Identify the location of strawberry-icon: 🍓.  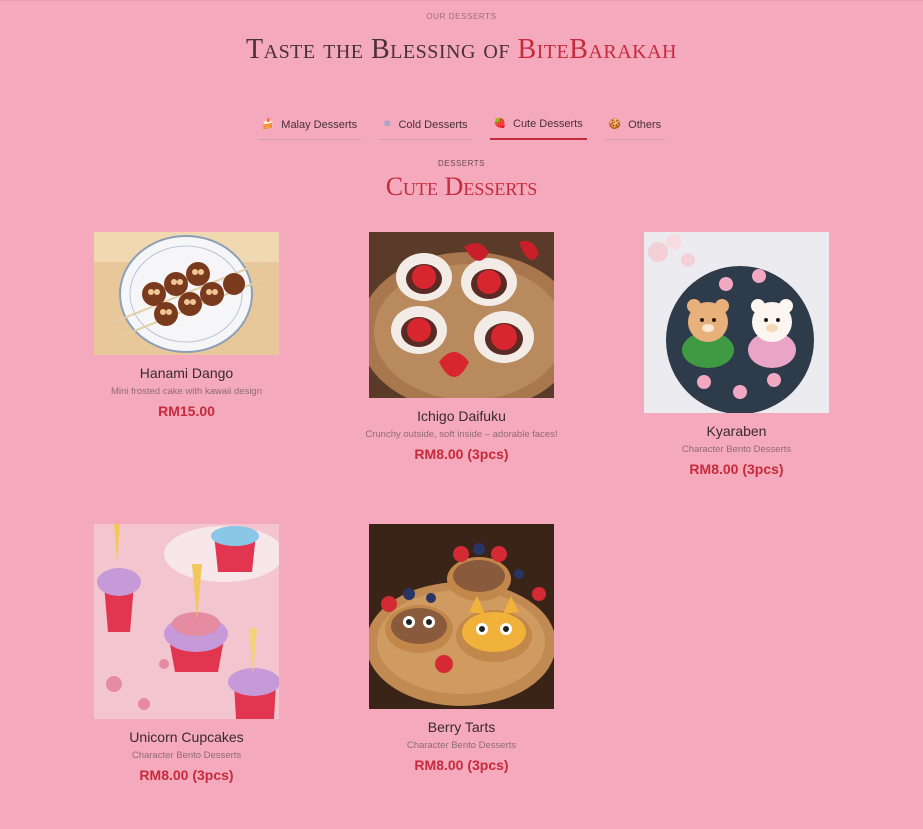
(499, 123).